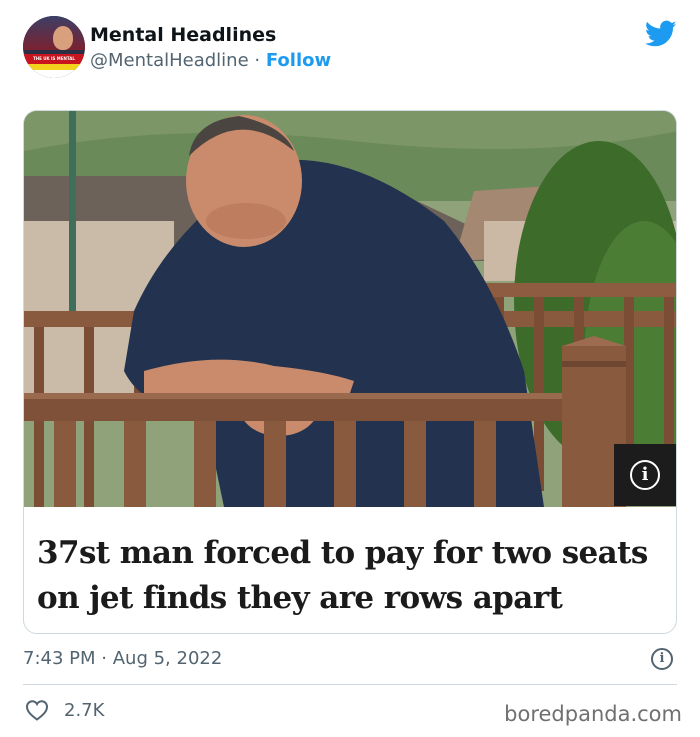 This screenshot has height=737, width=700. Describe the element at coordinates (298, 60) in the screenshot. I see `follow-link: Follow` at that location.